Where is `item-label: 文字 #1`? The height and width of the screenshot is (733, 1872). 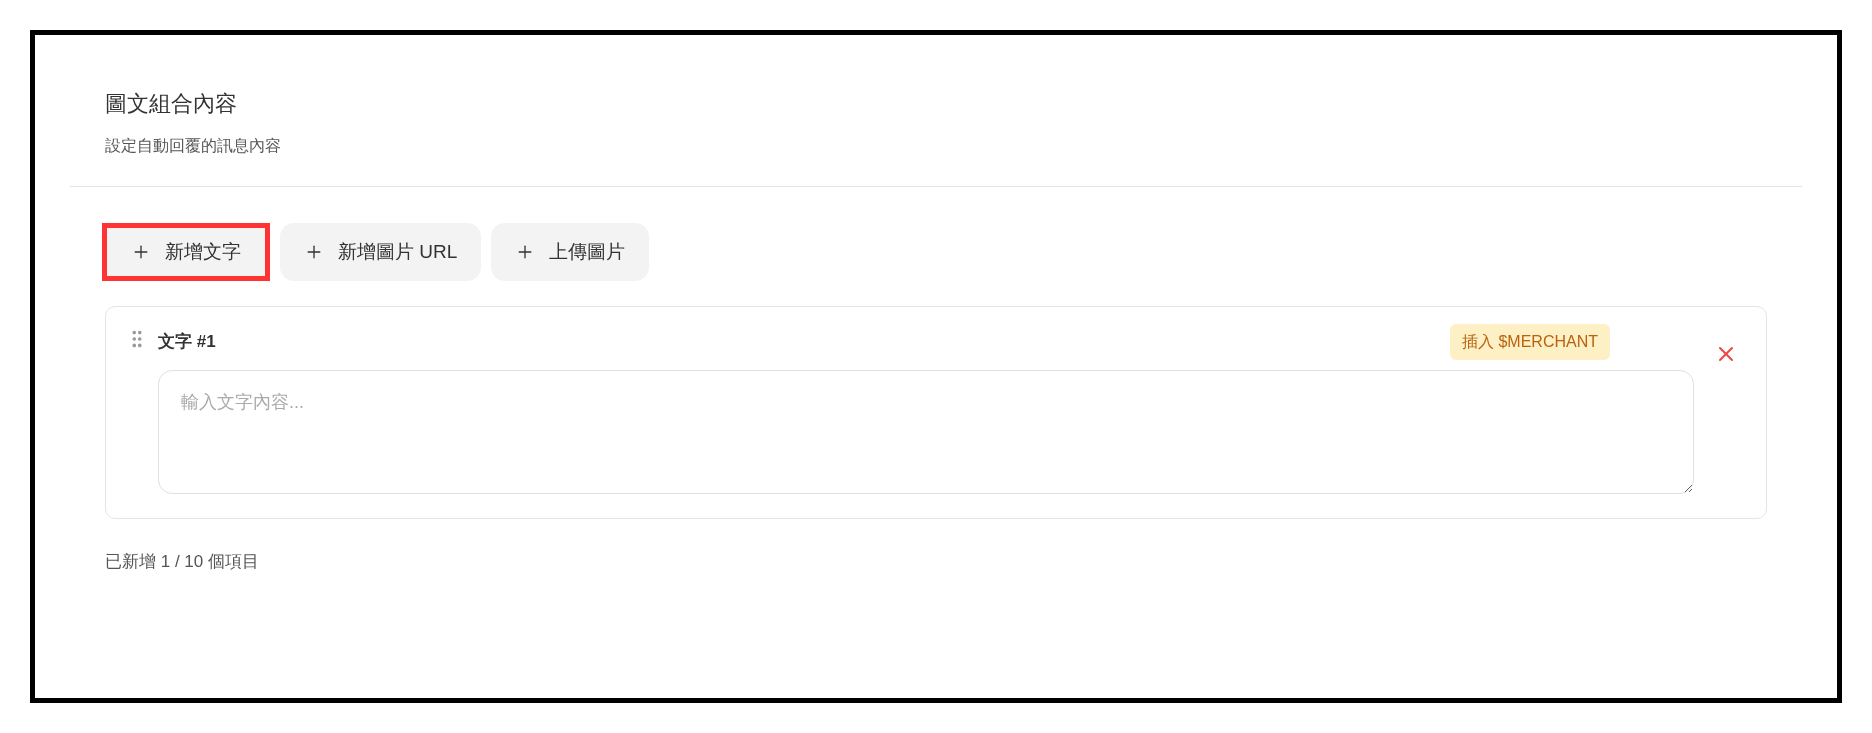
item-label: 文字 #1 is located at coordinates (187, 342).